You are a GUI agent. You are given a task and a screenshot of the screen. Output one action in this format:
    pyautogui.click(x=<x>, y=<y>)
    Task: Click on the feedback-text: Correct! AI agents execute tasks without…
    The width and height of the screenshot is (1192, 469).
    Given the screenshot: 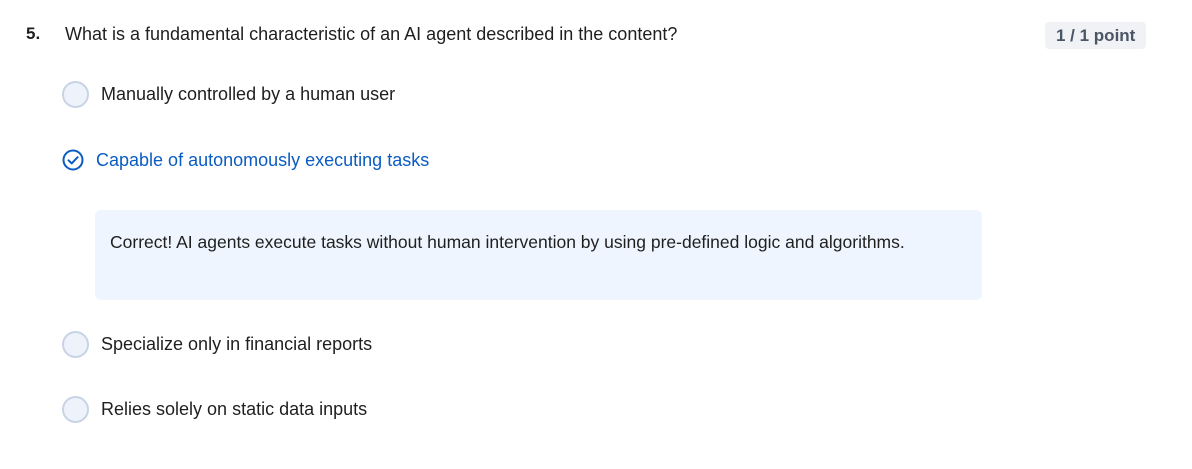 What is the action you would take?
    pyautogui.click(x=507, y=242)
    